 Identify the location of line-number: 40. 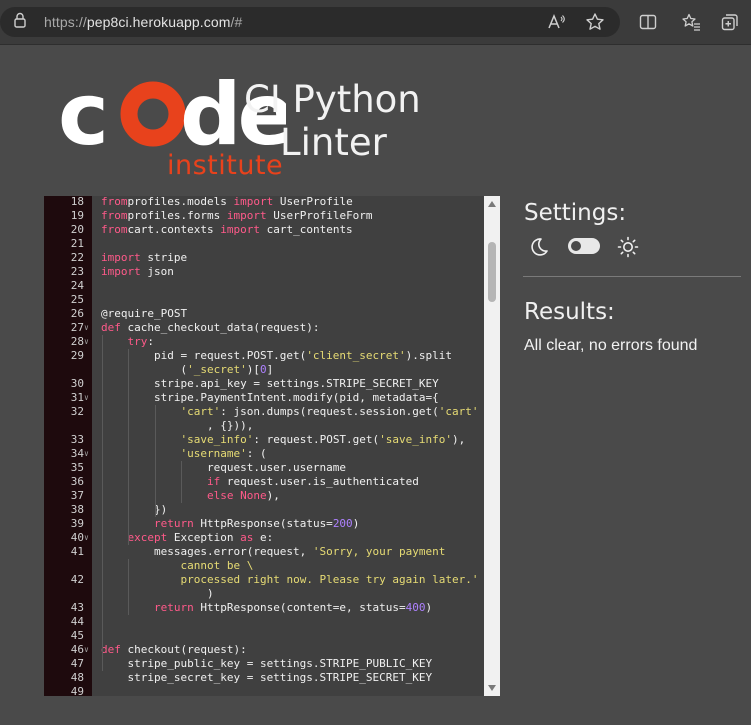
(77, 537).